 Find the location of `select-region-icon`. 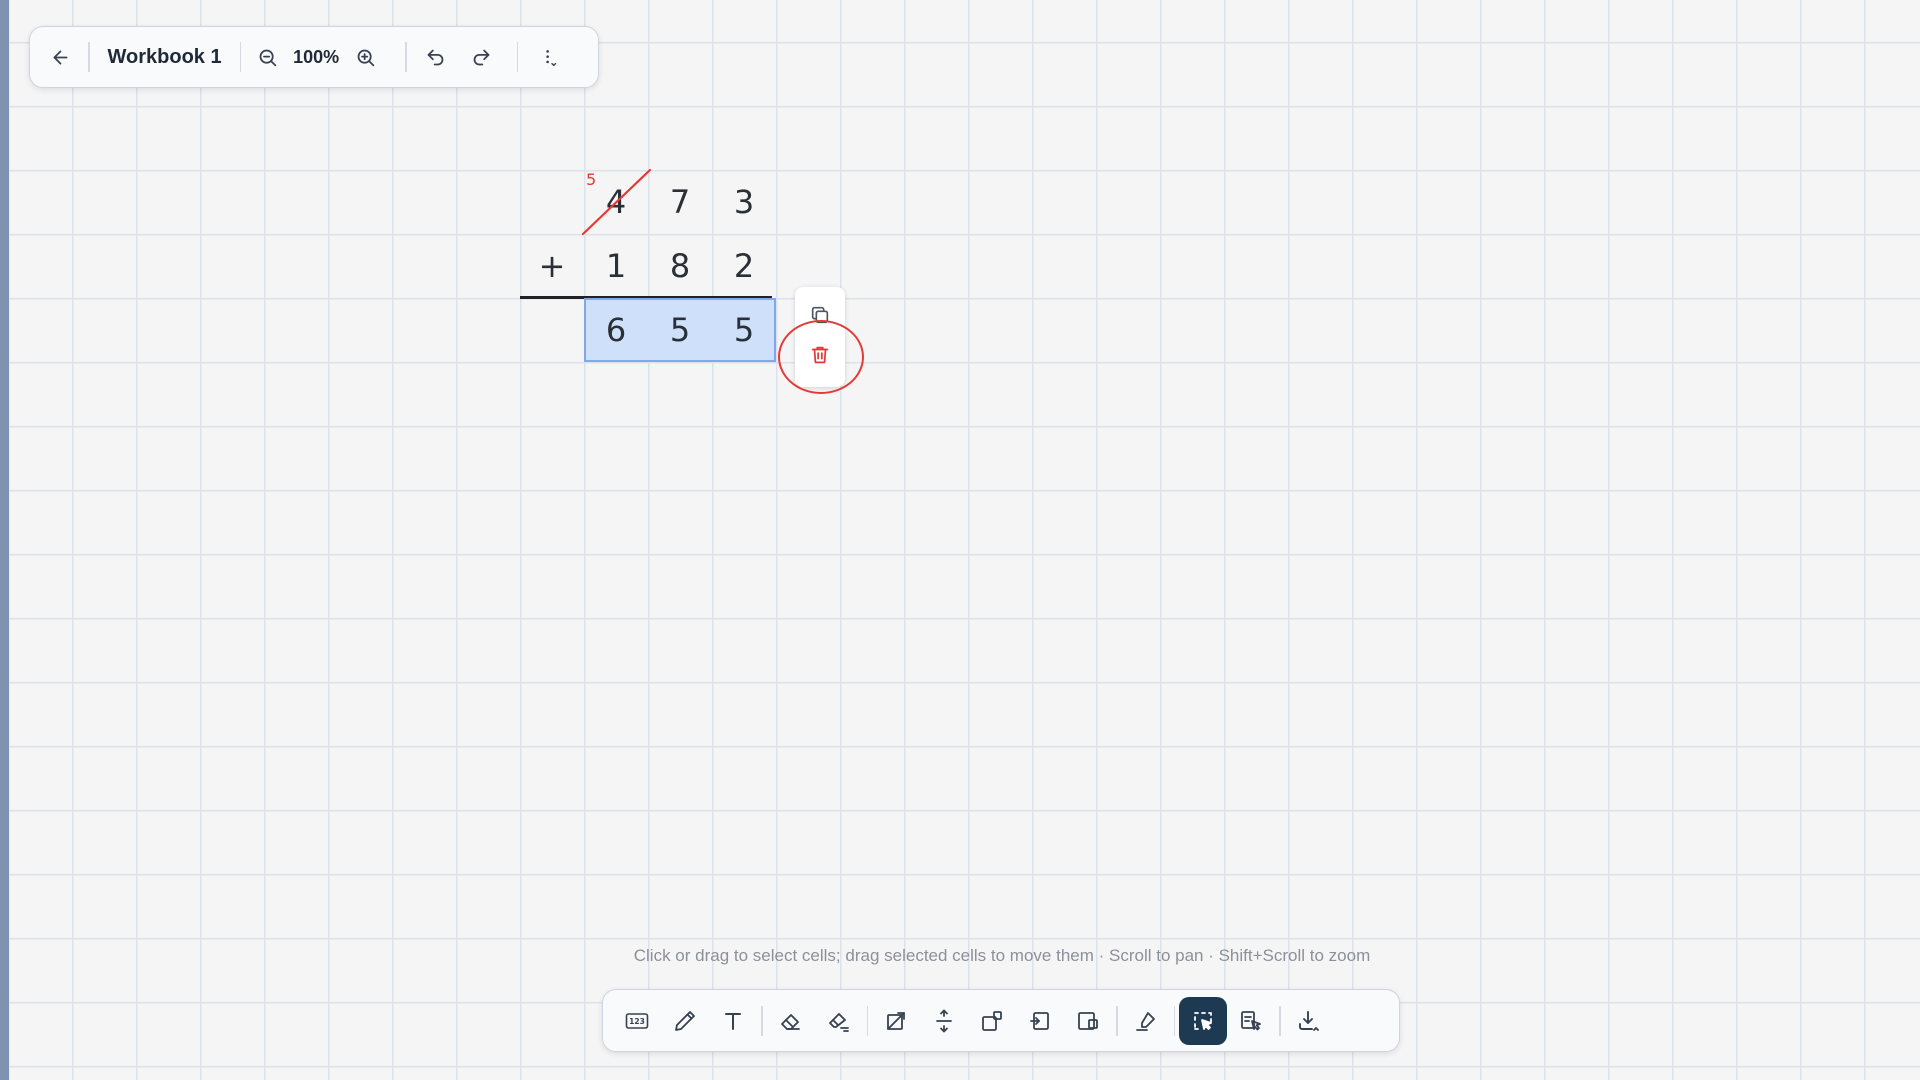

select-region-icon is located at coordinates (1251, 1020).